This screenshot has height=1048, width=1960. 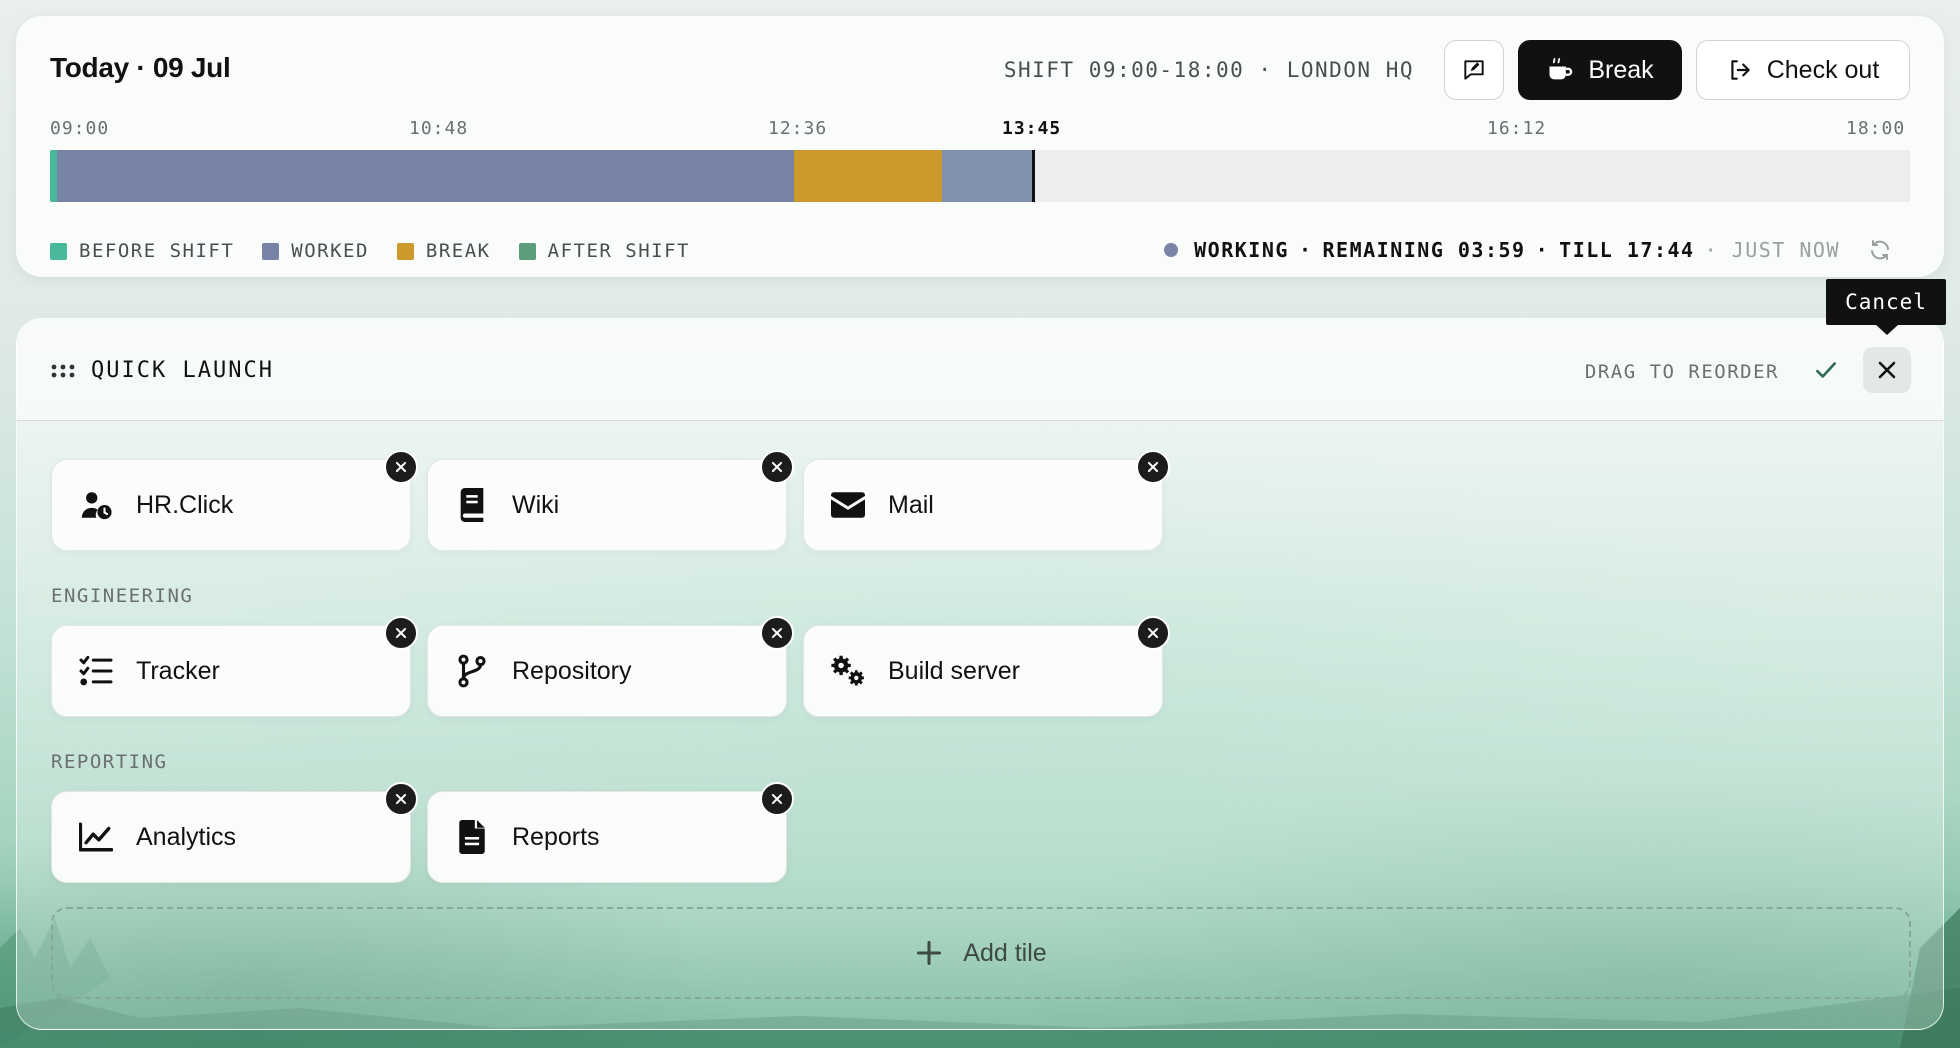 I want to click on check-icon, so click(x=1826, y=370).